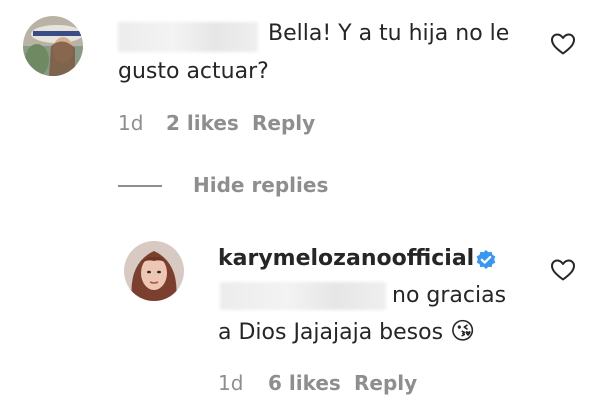  I want to click on reply-reply-button: Reply, so click(385, 383).